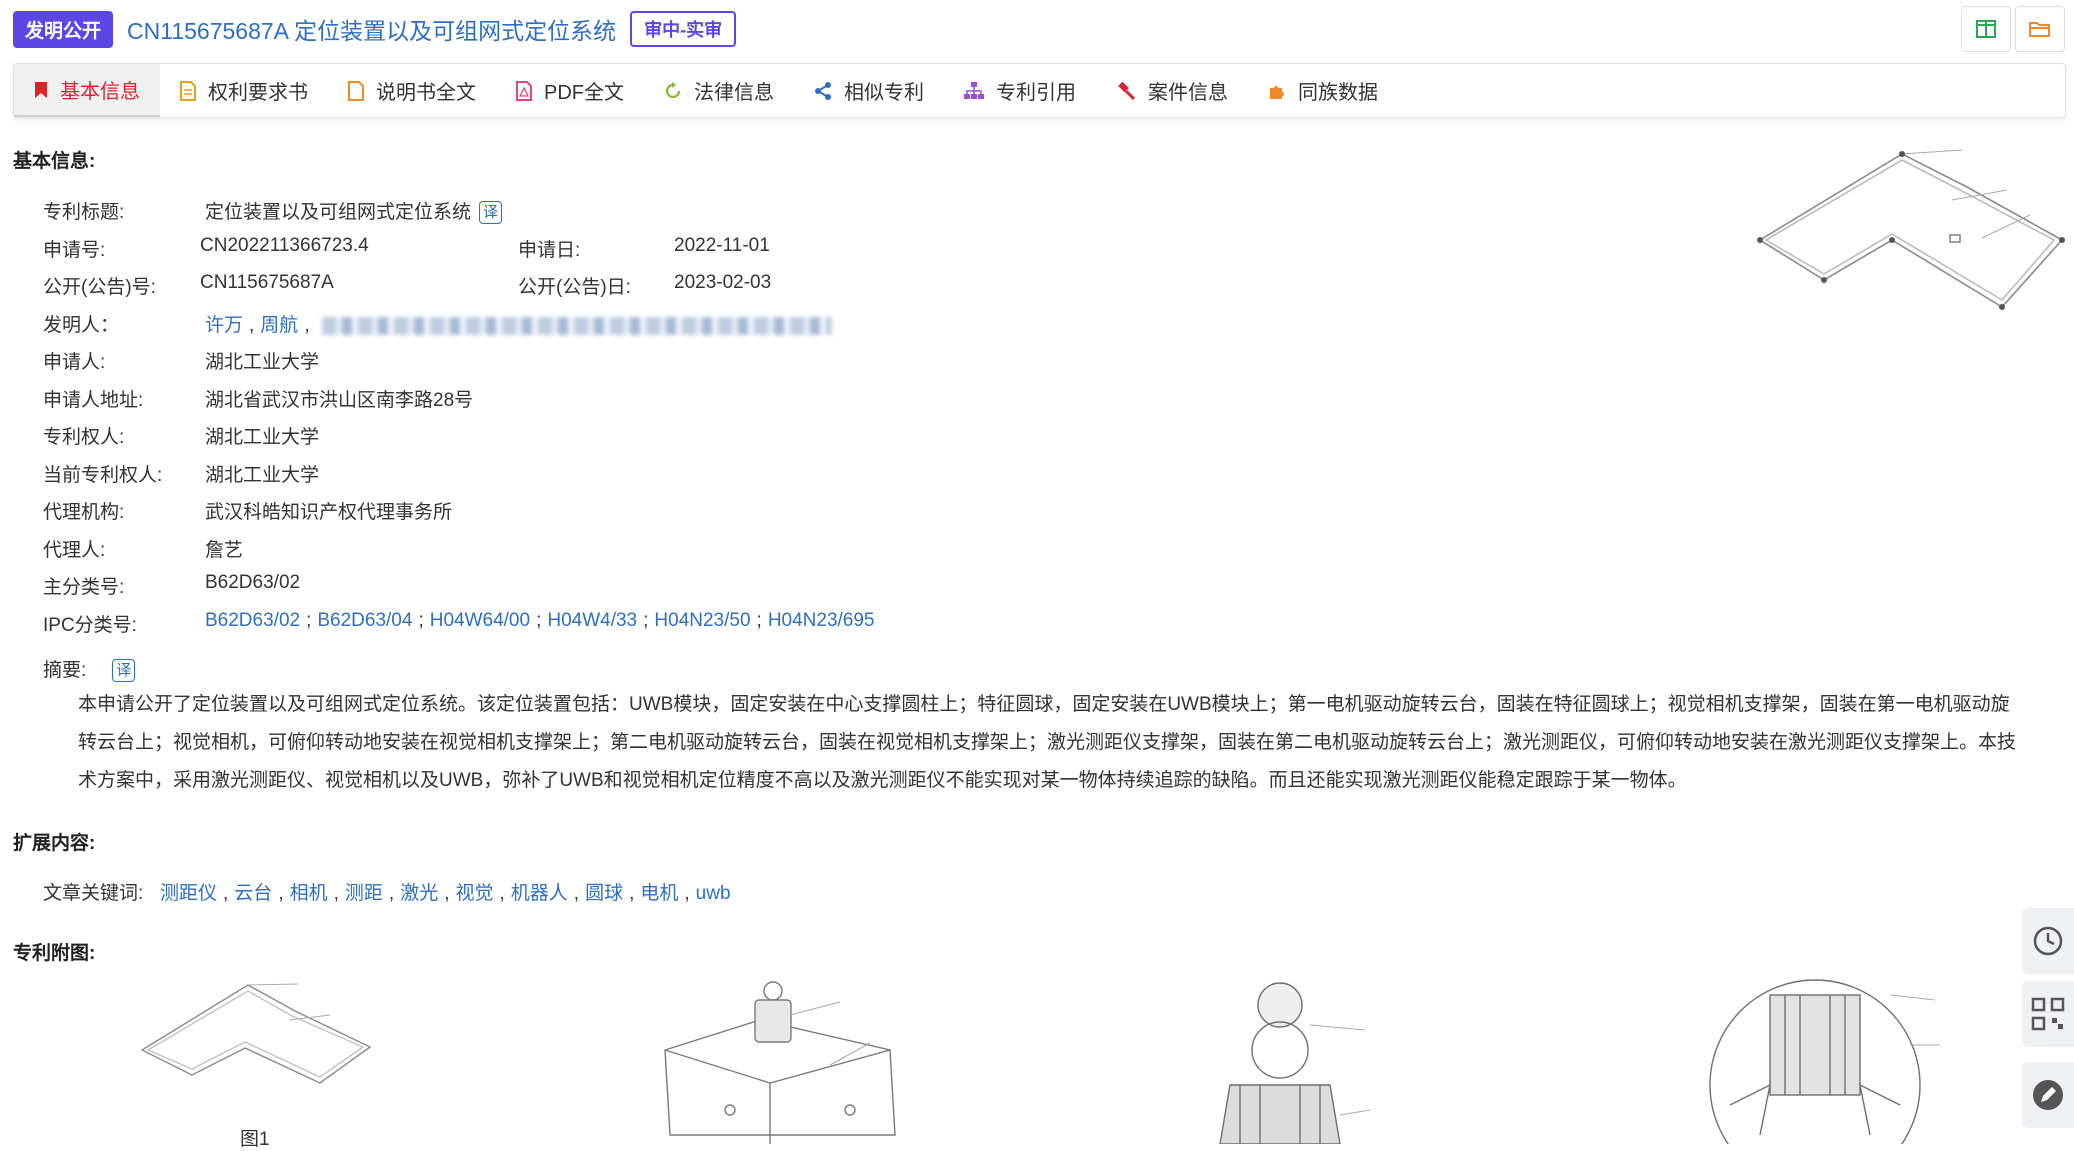  What do you see at coordinates (869, 90) in the screenshot?
I see `tab-similar: 相似专利` at bounding box center [869, 90].